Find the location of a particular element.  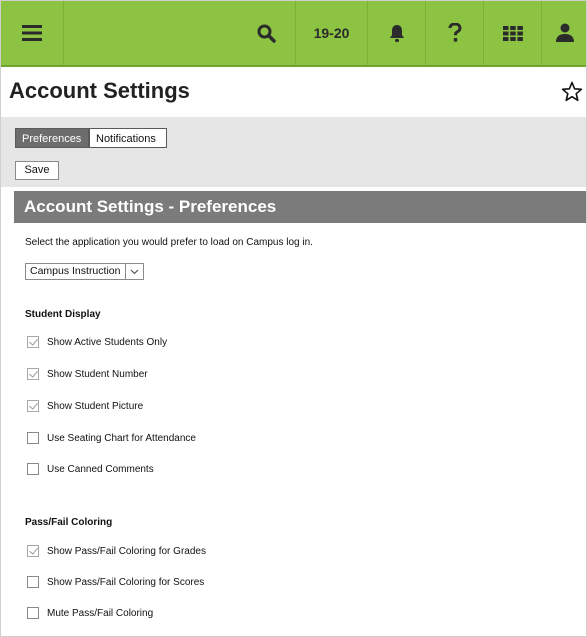

notifications-button is located at coordinates (396, 33).